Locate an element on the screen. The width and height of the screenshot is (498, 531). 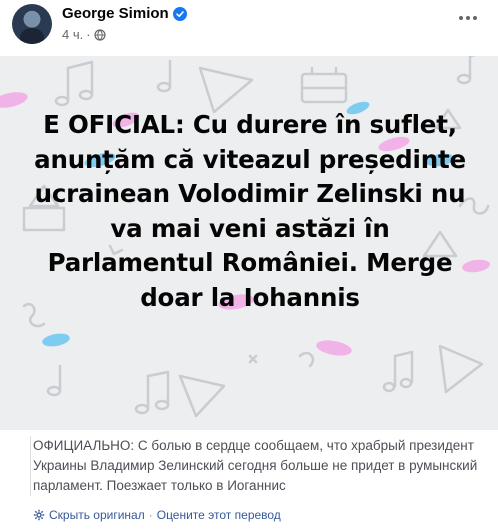
globe-icon is located at coordinates (99, 34).